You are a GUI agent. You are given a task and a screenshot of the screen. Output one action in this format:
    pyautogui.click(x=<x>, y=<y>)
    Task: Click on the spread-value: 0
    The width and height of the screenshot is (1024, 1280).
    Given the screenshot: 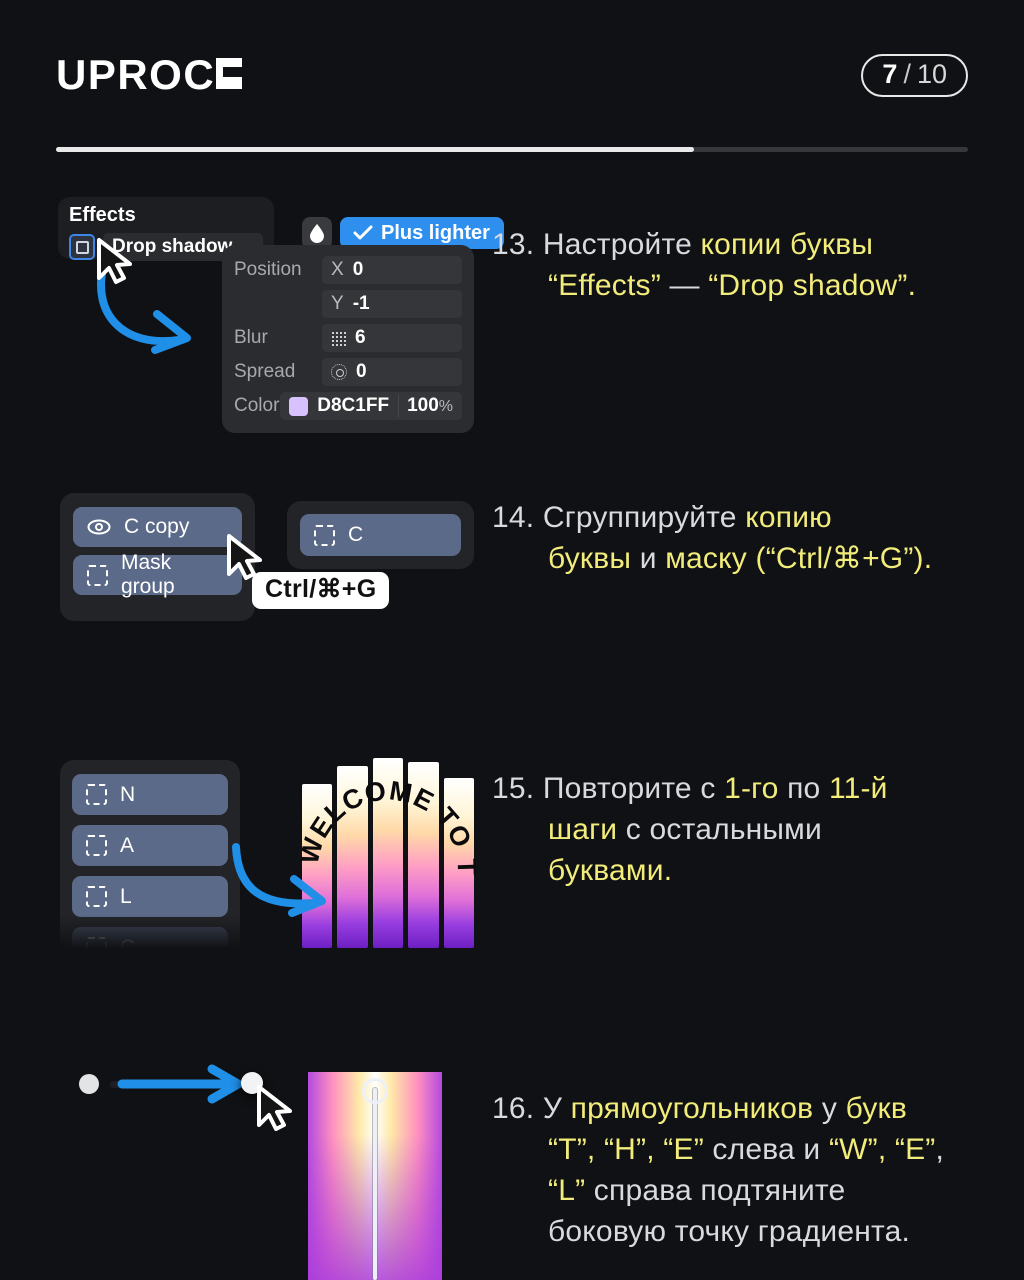 What is the action you would take?
    pyautogui.click(x=361, y=371)
    